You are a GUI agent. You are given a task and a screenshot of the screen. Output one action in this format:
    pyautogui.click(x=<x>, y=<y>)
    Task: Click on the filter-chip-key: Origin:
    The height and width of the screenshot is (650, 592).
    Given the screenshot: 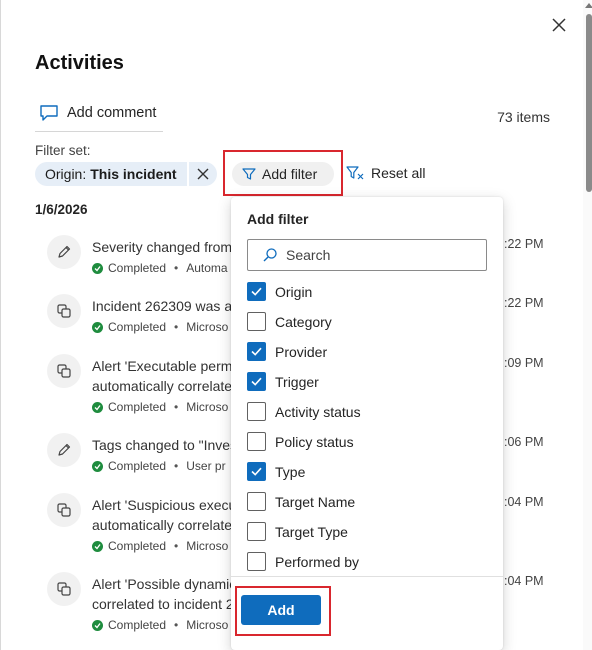 What is the action you would take?
    pyautogui.click(x=66, y=174)
    